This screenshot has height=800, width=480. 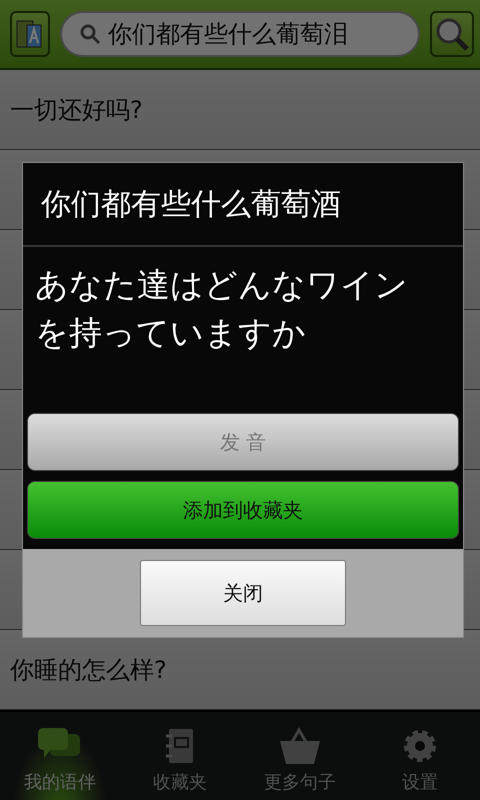 I want to click on list-row: 你睡的怎么样?, so click(x=240, y=670).